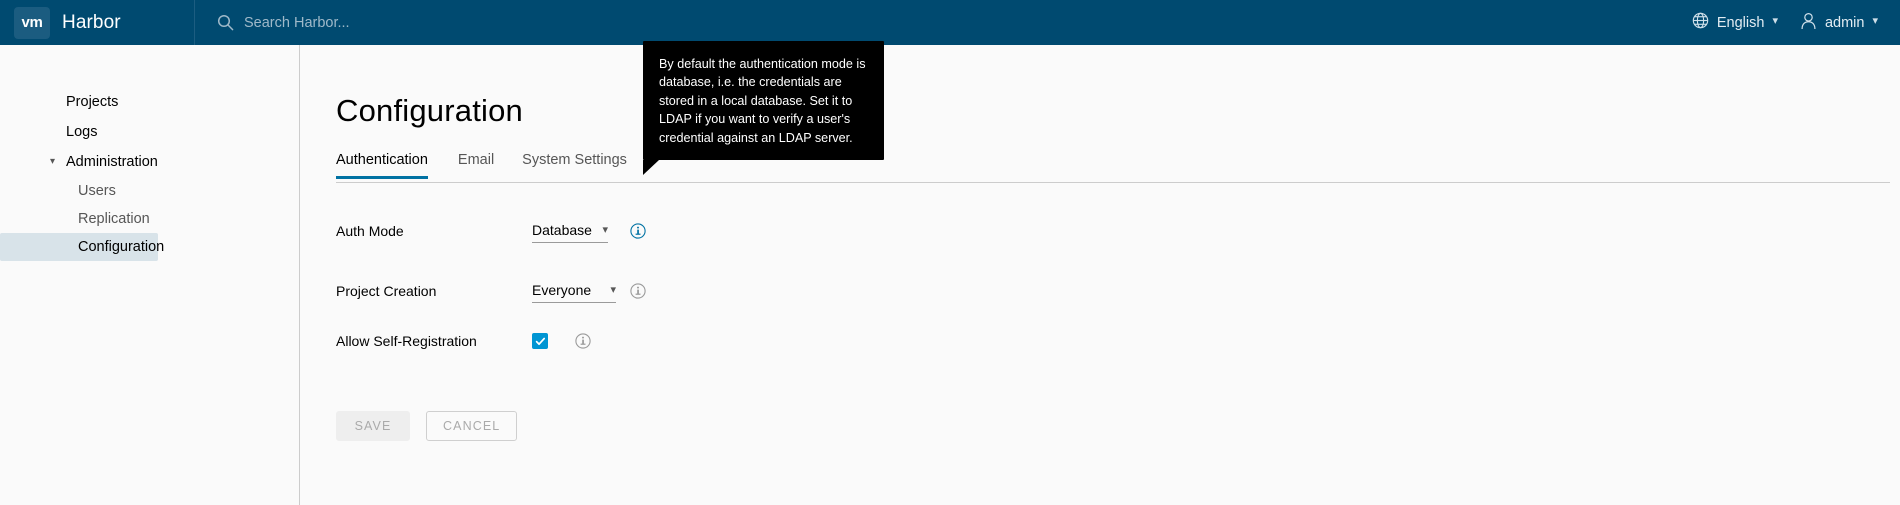 Image resolution: width=1900 pixels, height=505 pixels. I want to click on sidebar-item-projects: Projects, so click(149, 102).